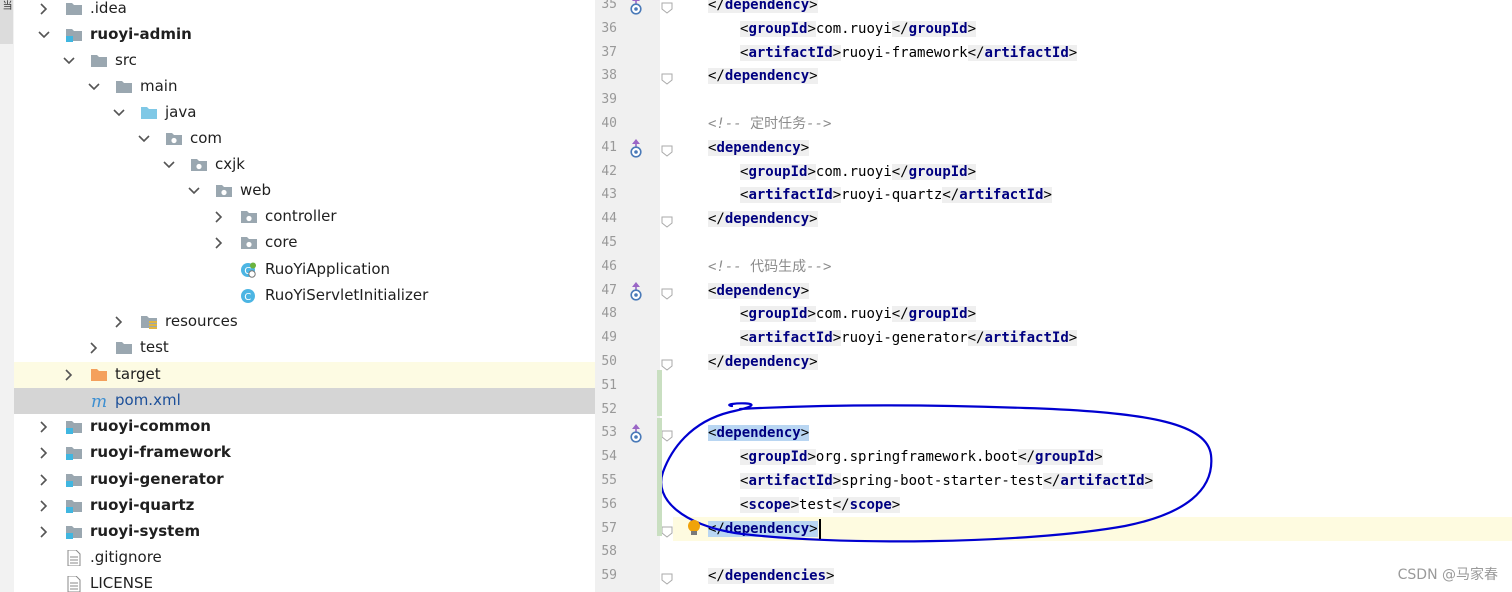  I want to click on tree-item: .idea, so click(304, 11).